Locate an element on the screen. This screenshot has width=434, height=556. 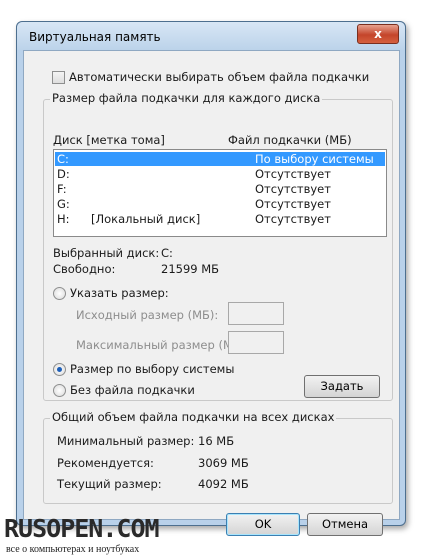
title-bar: Виртуальная память x is located at coordinates (211, 36).